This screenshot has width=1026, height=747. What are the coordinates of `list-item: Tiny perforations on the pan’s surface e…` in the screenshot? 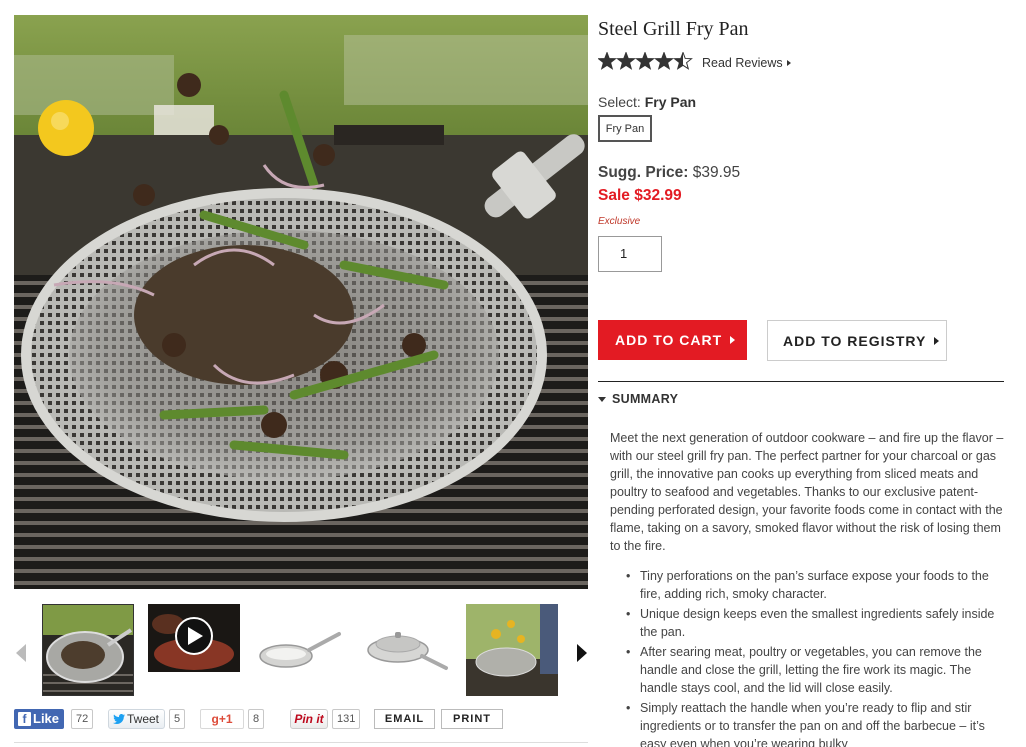 It's located at (807, 585).